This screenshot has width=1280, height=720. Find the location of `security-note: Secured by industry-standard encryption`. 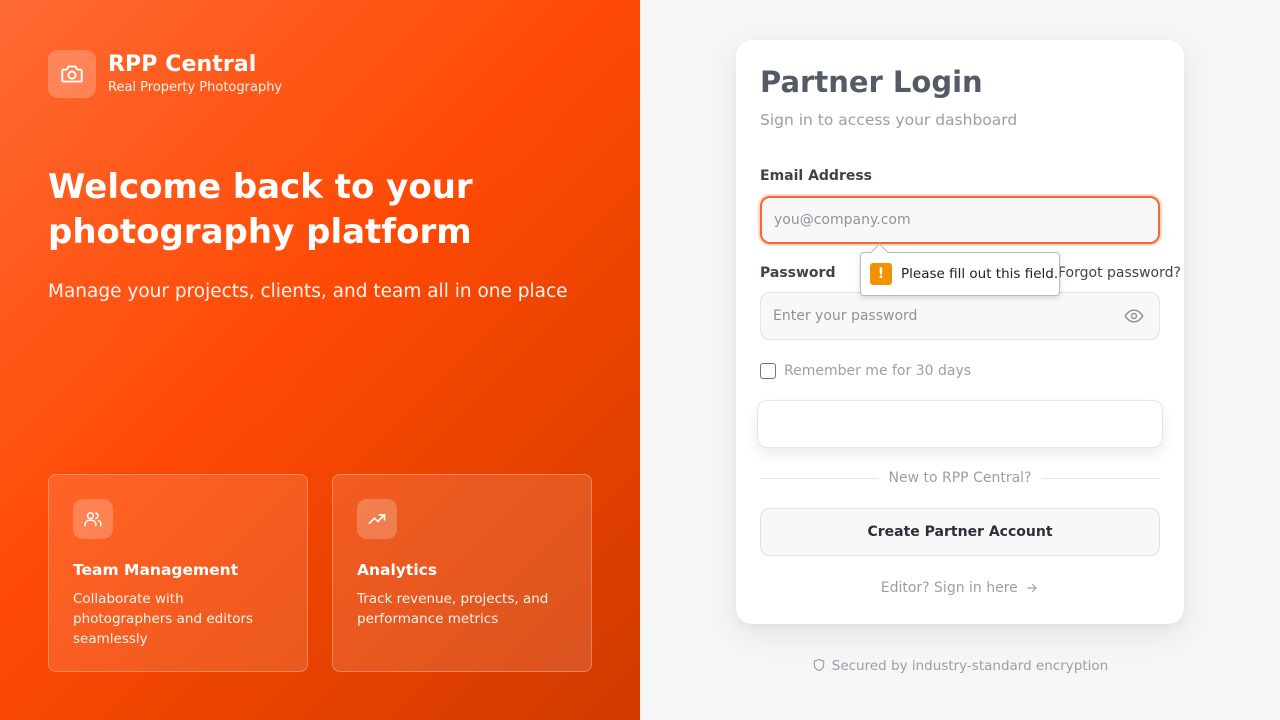

security-note: Secured by industry-standard encryption is located at coordinates (960, 666).